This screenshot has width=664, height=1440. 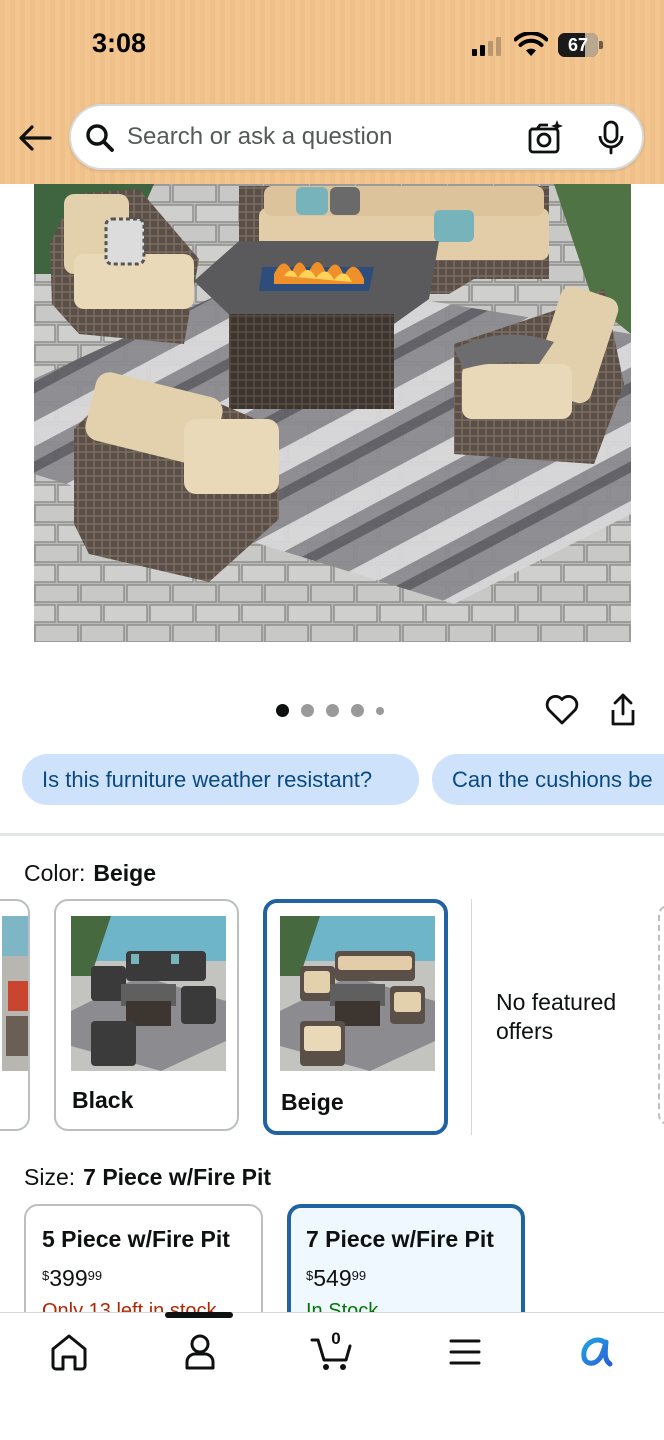 I want to click on color-thumbnail-black, so click(x=148, y=993).